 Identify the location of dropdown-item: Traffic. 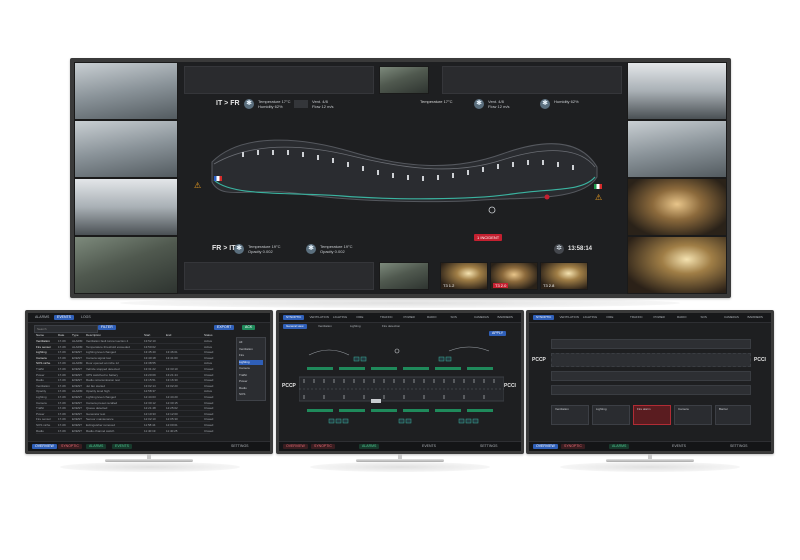
(251, 375).